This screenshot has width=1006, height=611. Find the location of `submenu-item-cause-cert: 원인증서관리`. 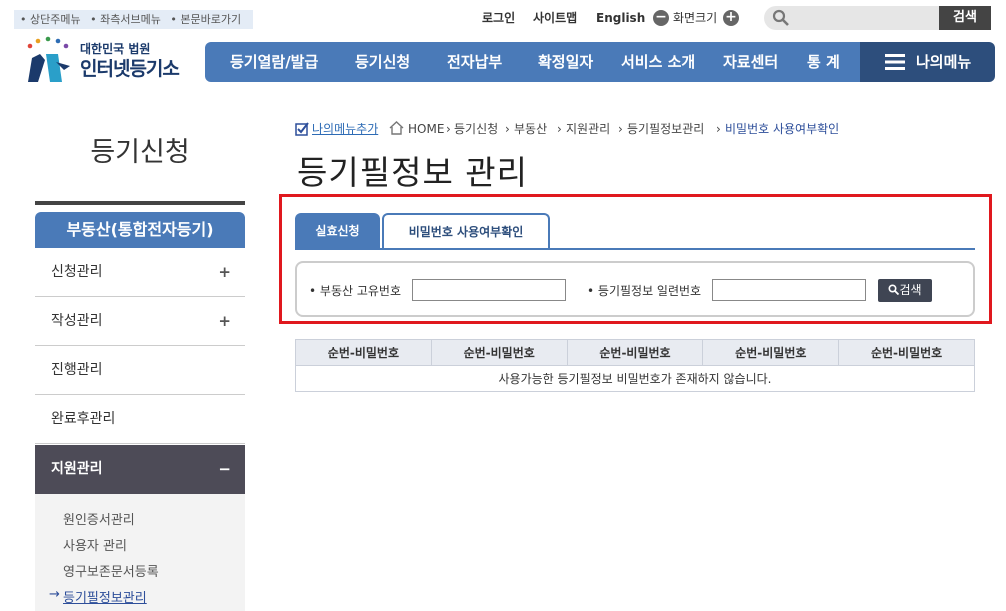

submenu-item-cause-cert: 원인증서관리 is located at coordinates (99, 518).